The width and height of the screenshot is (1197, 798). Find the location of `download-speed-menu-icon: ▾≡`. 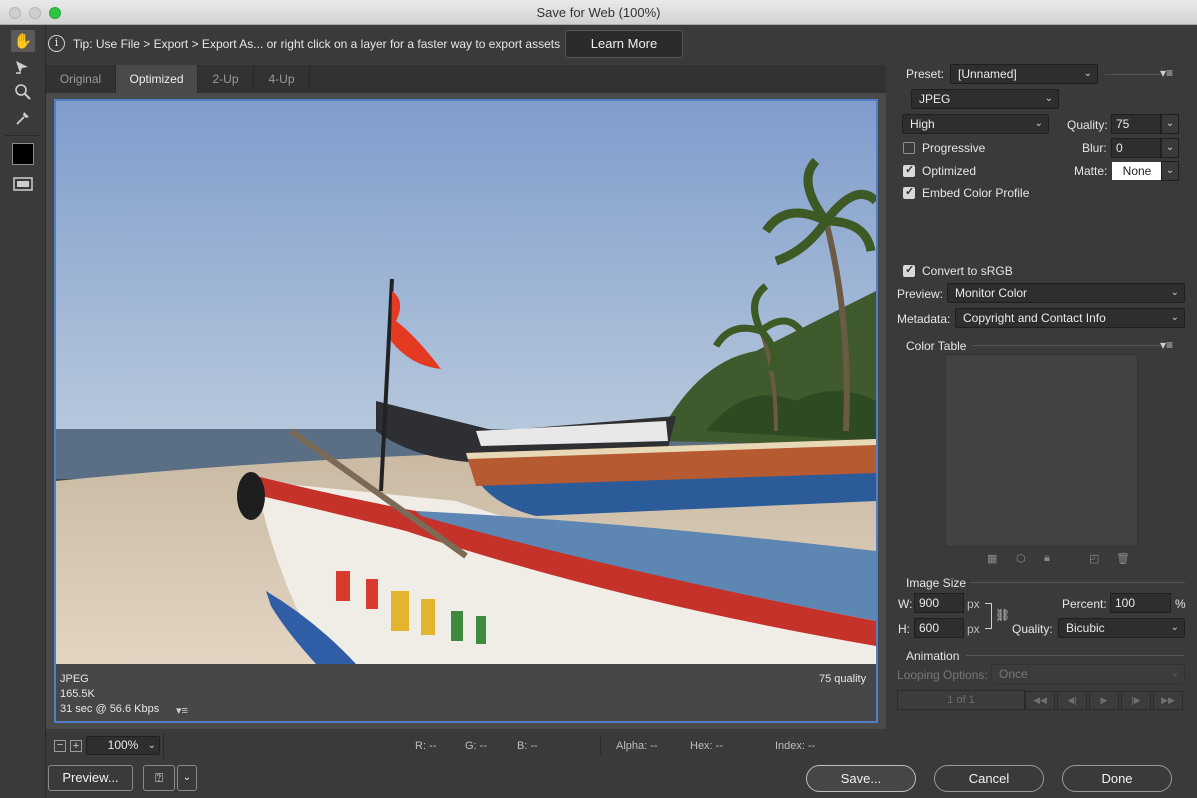

download-speed-menu-icon: ▾≡ is located at coordinates (182, 710).